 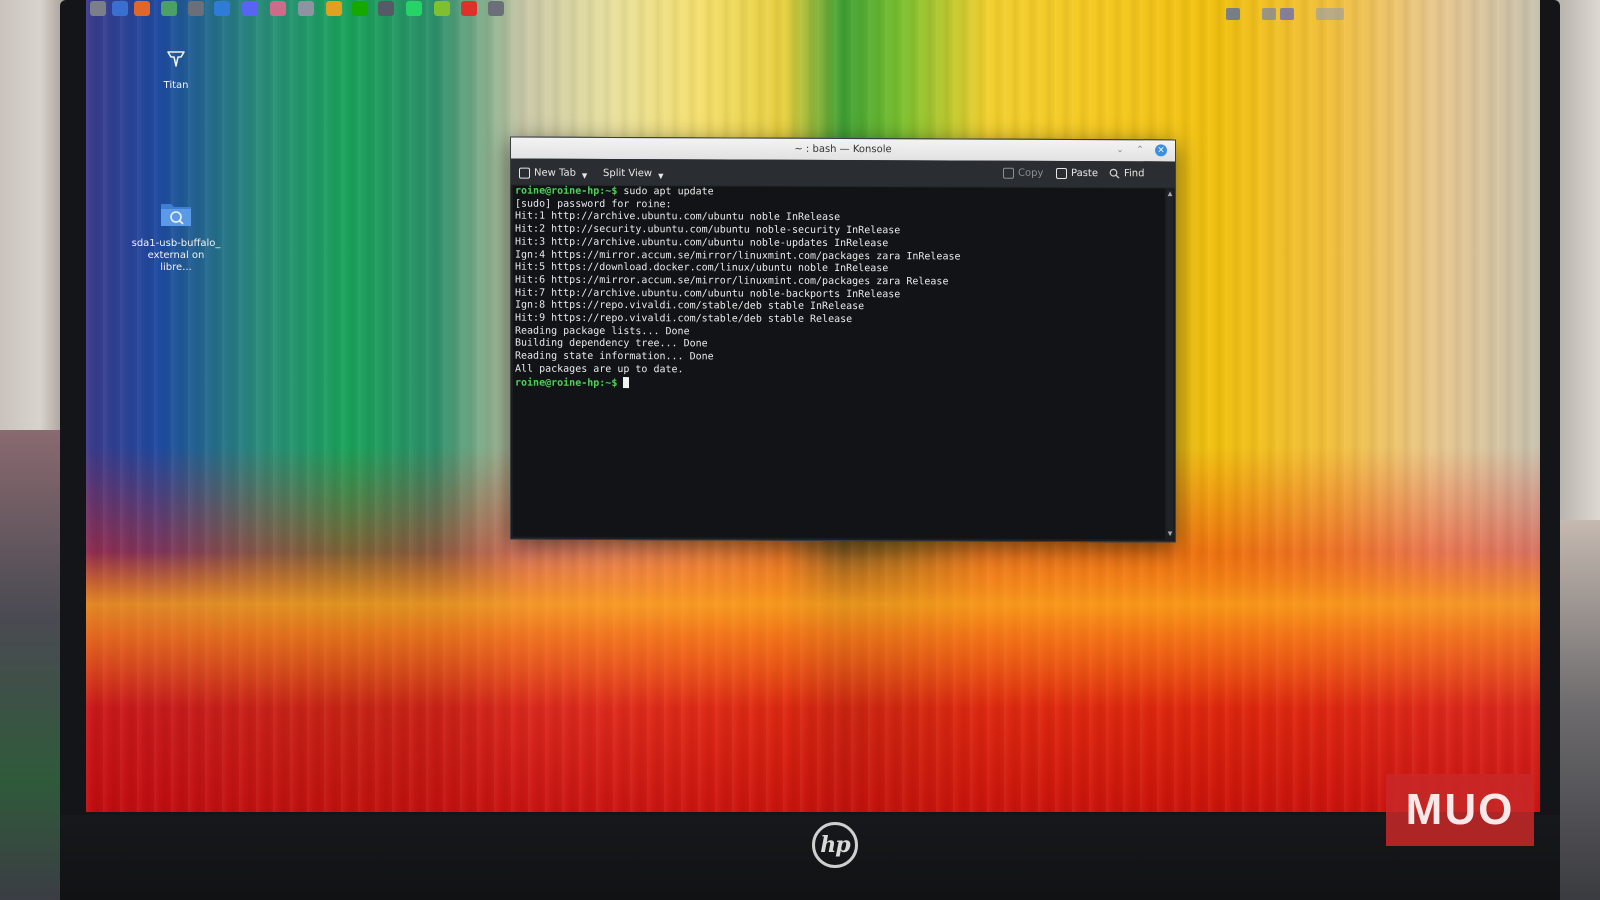 What do you see at coordinates (1008, 173) in the screenshot?
I see `copy-icon` at bounding box center [1008, 173].